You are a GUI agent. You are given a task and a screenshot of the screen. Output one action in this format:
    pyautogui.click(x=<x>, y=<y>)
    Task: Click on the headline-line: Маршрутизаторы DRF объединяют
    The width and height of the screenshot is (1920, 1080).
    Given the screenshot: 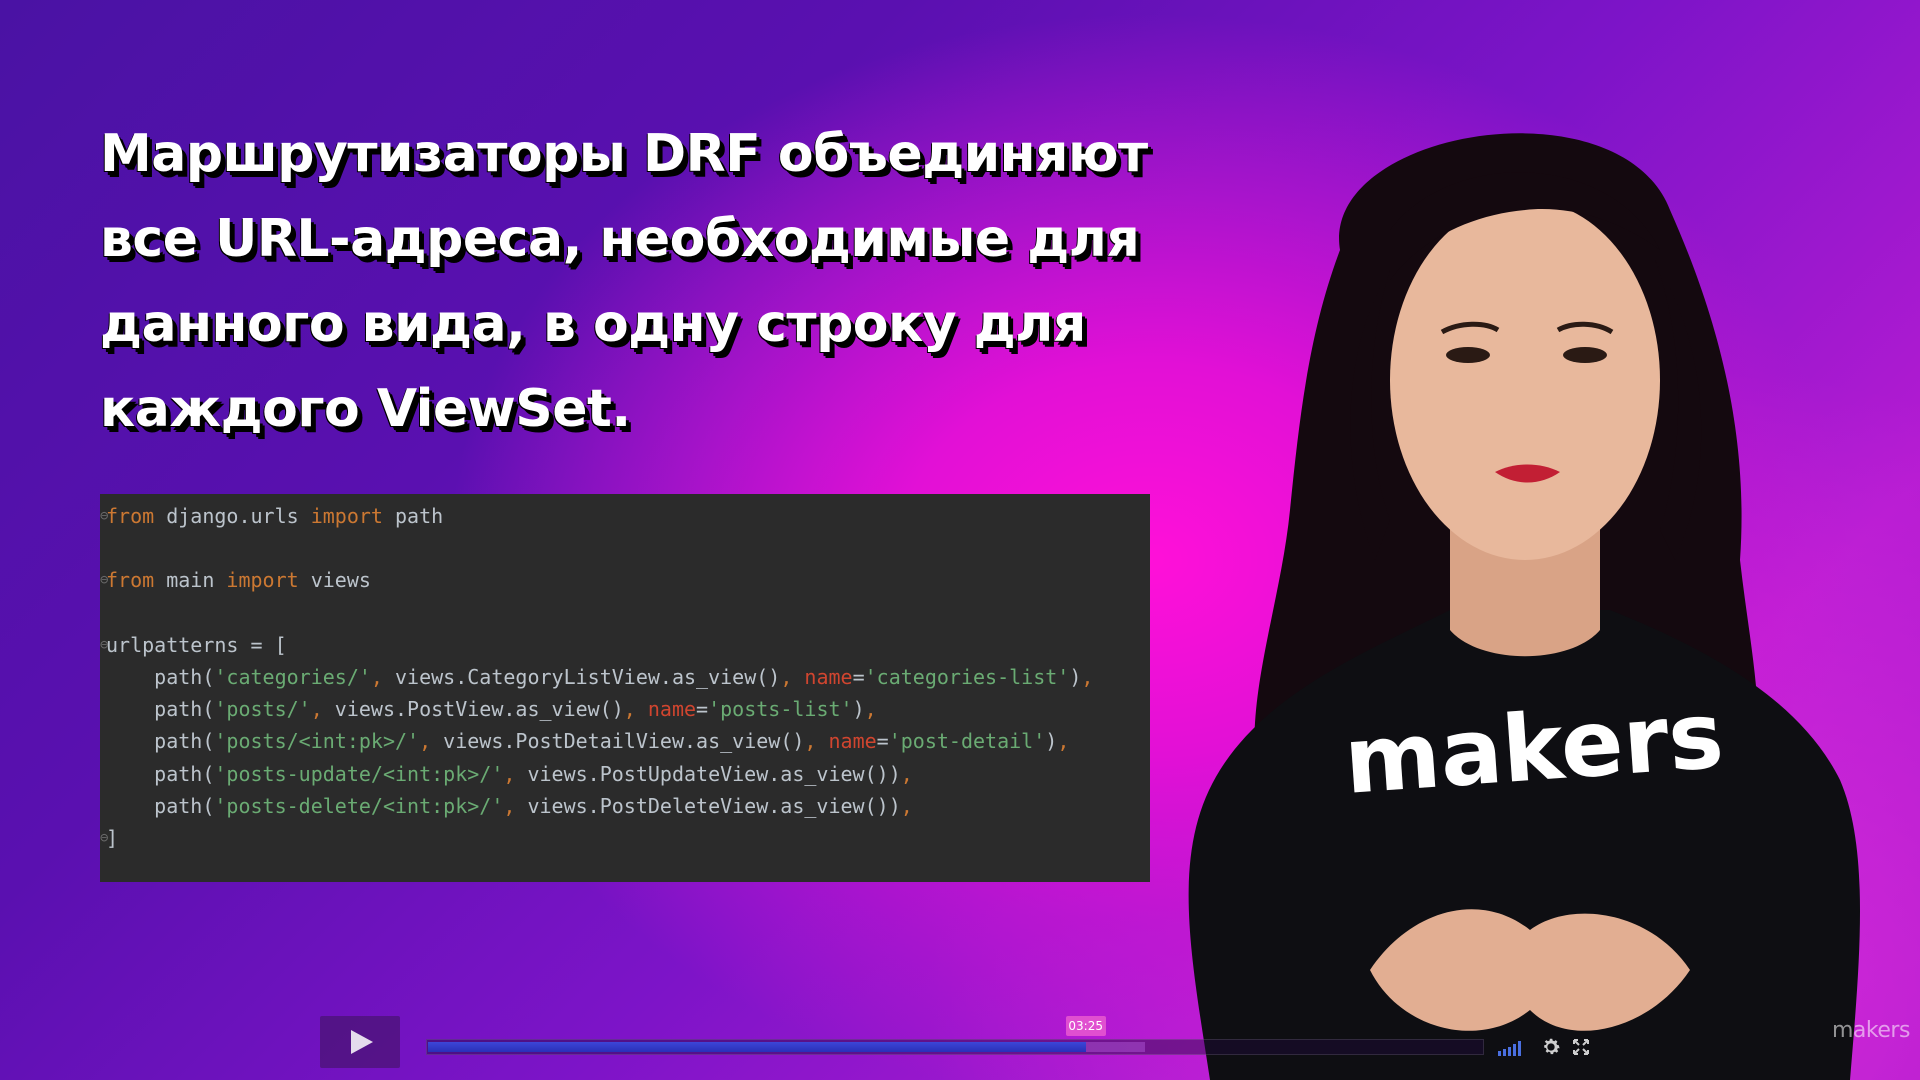 What is the action you would take?
    pyautogui.click(x=624, y=154)
    